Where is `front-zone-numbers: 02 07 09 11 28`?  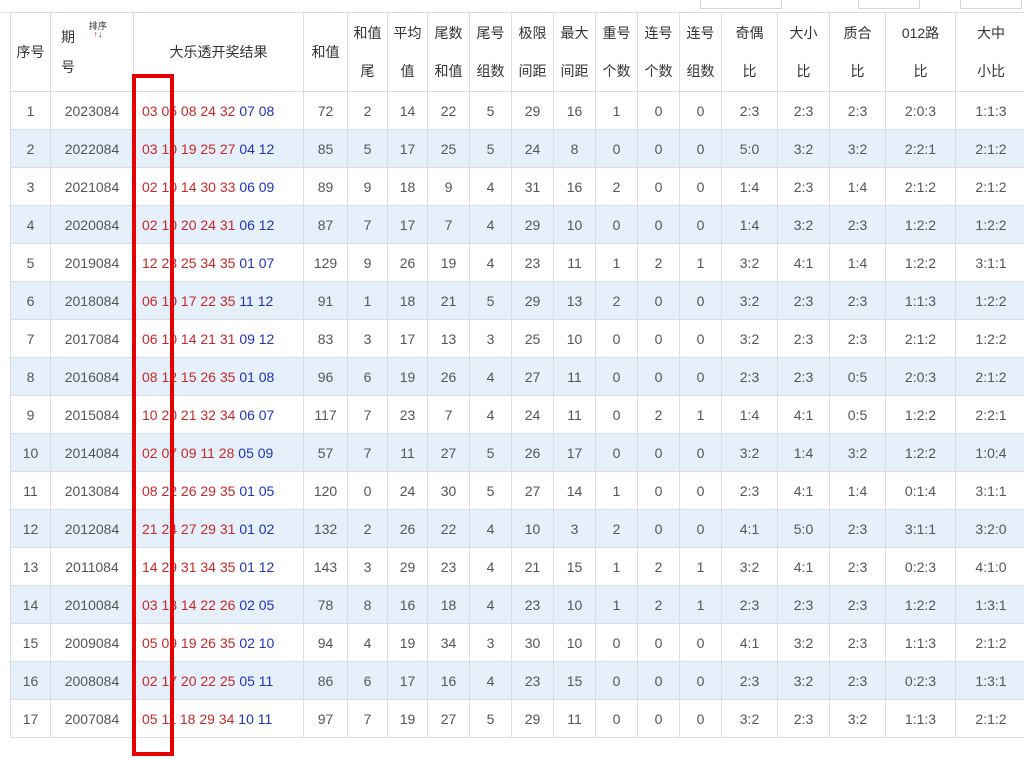
front-zone-numbers: 02 07 09 11 28 is located at coordinates (188, 452).